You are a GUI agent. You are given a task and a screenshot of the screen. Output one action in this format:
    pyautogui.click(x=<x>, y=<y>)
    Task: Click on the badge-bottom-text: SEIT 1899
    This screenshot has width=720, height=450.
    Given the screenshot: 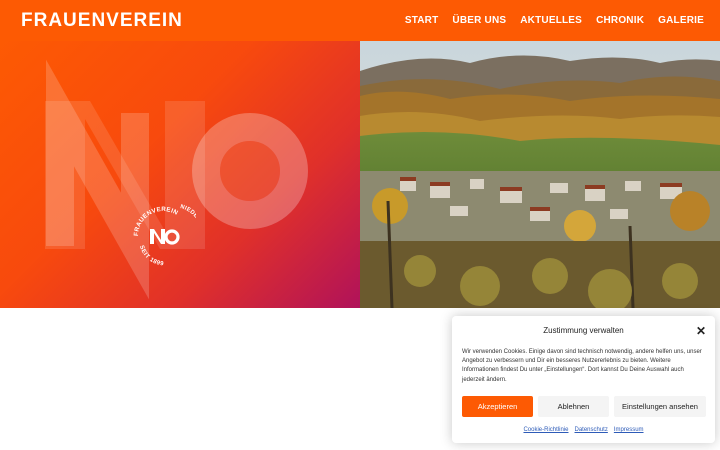 What is the action you would take?
    pyautogui.click(x=151, y=256)
    